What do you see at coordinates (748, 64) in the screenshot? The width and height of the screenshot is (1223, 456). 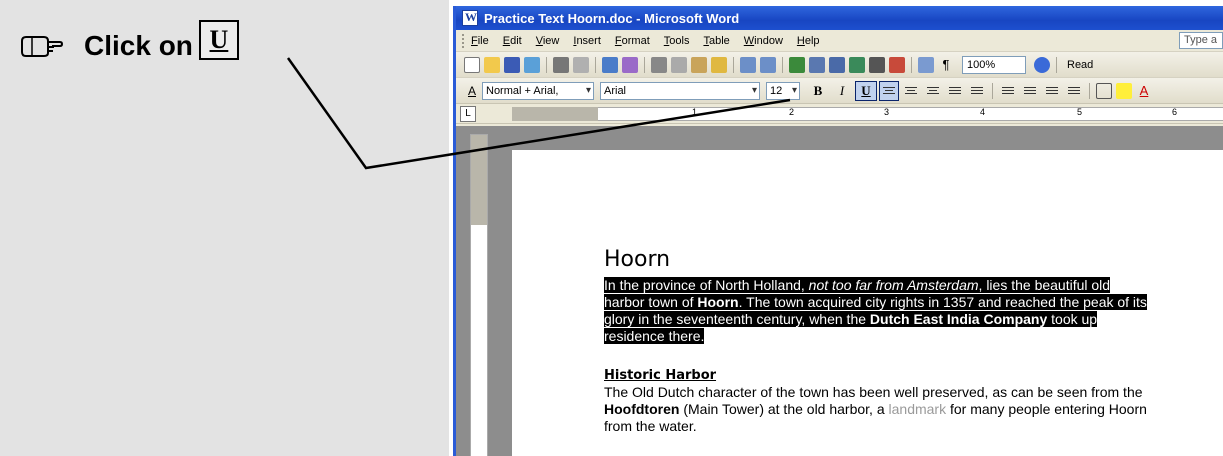 I see `undo-icon` at bounding box center [748, 64].